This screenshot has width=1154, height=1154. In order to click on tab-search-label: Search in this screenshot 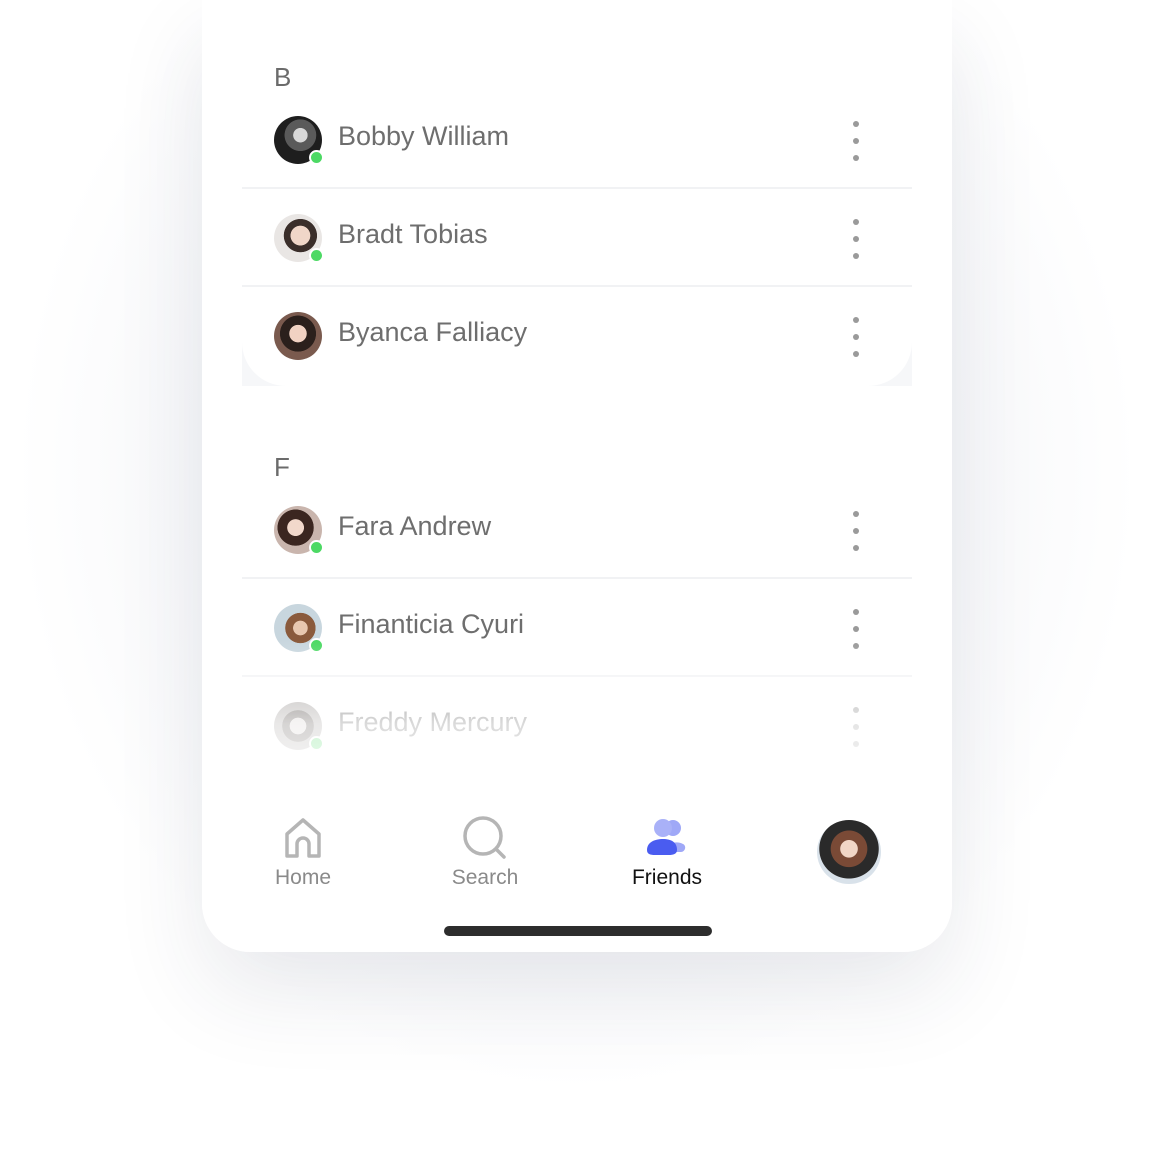, I will do `click(485, 877)`.